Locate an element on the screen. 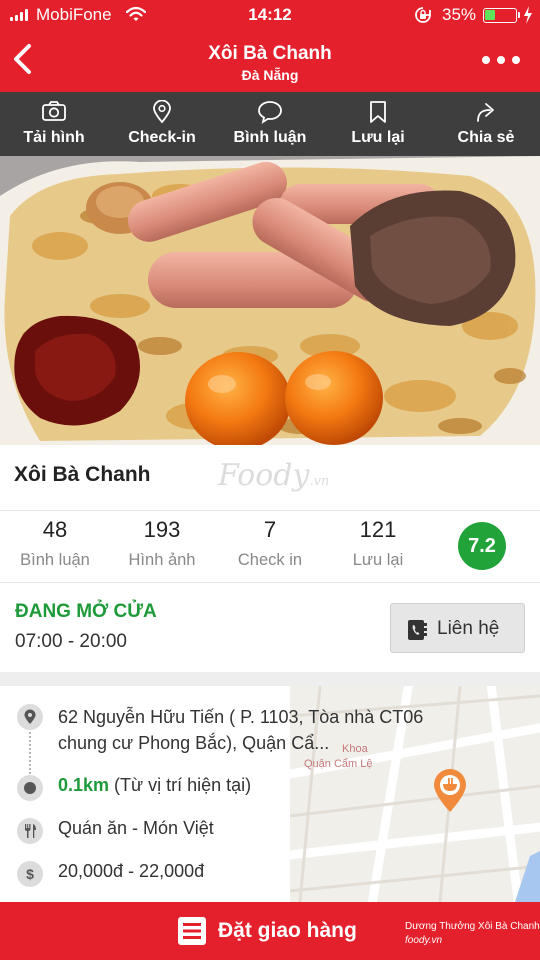  map-pin-icon is located at coordinates (30, 716).